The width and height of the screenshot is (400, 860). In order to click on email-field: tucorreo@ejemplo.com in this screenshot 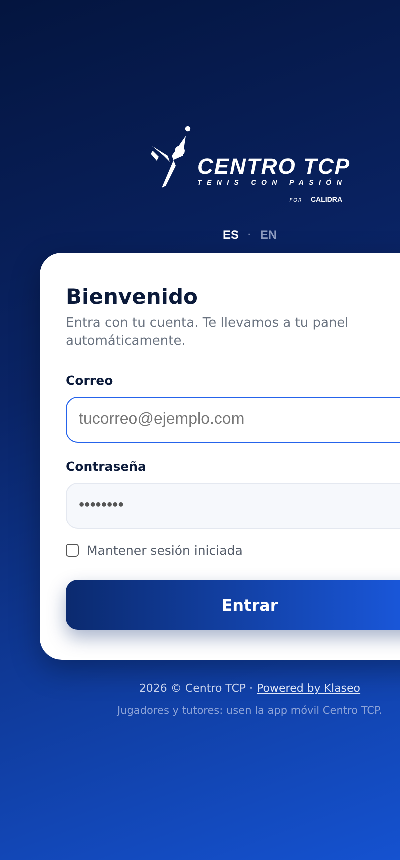, I will do `click(233, 420)`.